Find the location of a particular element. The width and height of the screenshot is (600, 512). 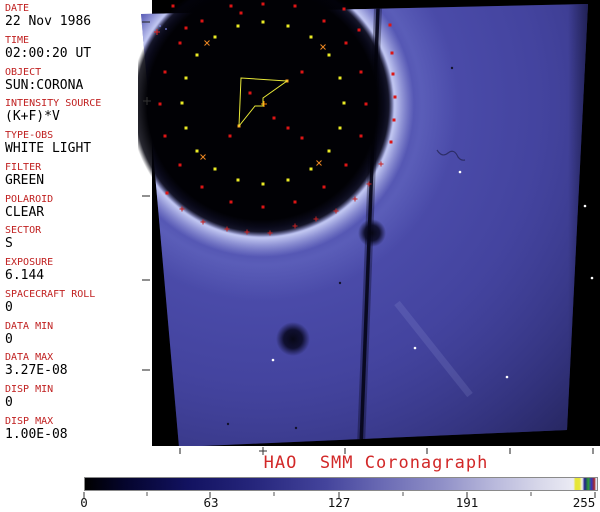

field-polaroid-label: POLAROID is located at coordinates (29, 199).